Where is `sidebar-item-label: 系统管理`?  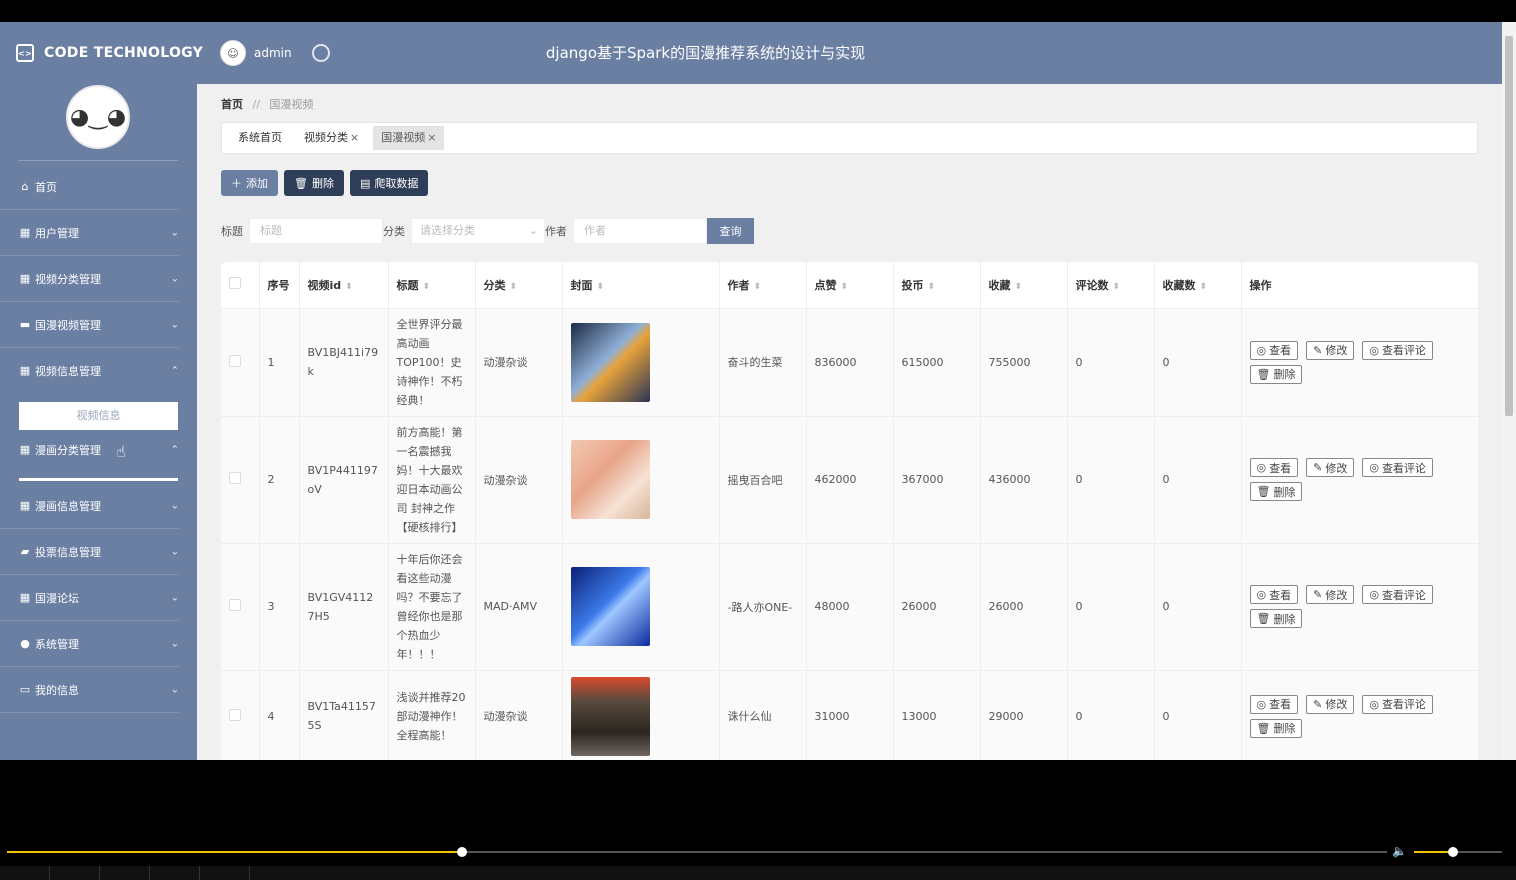
sidebar-item-label: 系统管理 is located at coordinates (57, 644).